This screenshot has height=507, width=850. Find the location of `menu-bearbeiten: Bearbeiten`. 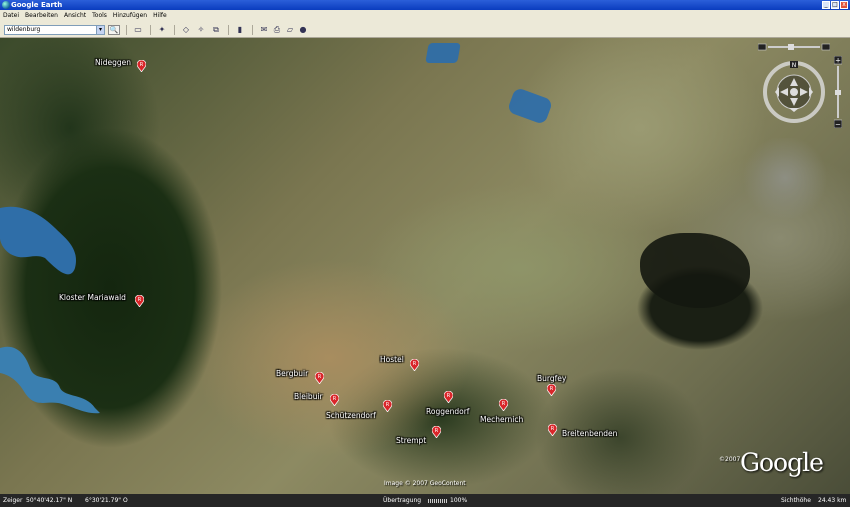

menu-bearbeiten: Bearbeiten is located at coordinates (41, 16).